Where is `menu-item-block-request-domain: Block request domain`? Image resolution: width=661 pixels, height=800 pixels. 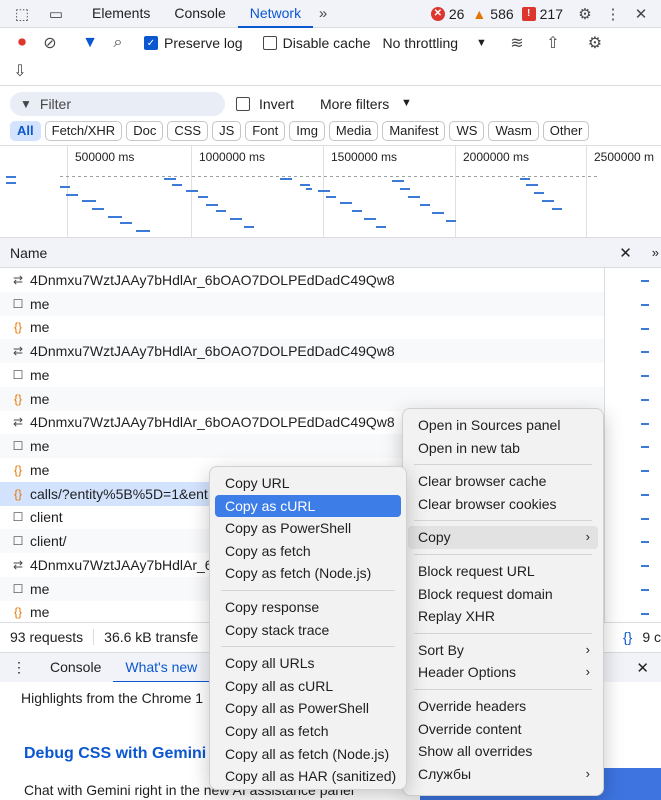 menu-item-block-request-domain: Block request domain is located at coordinates (503, 594).